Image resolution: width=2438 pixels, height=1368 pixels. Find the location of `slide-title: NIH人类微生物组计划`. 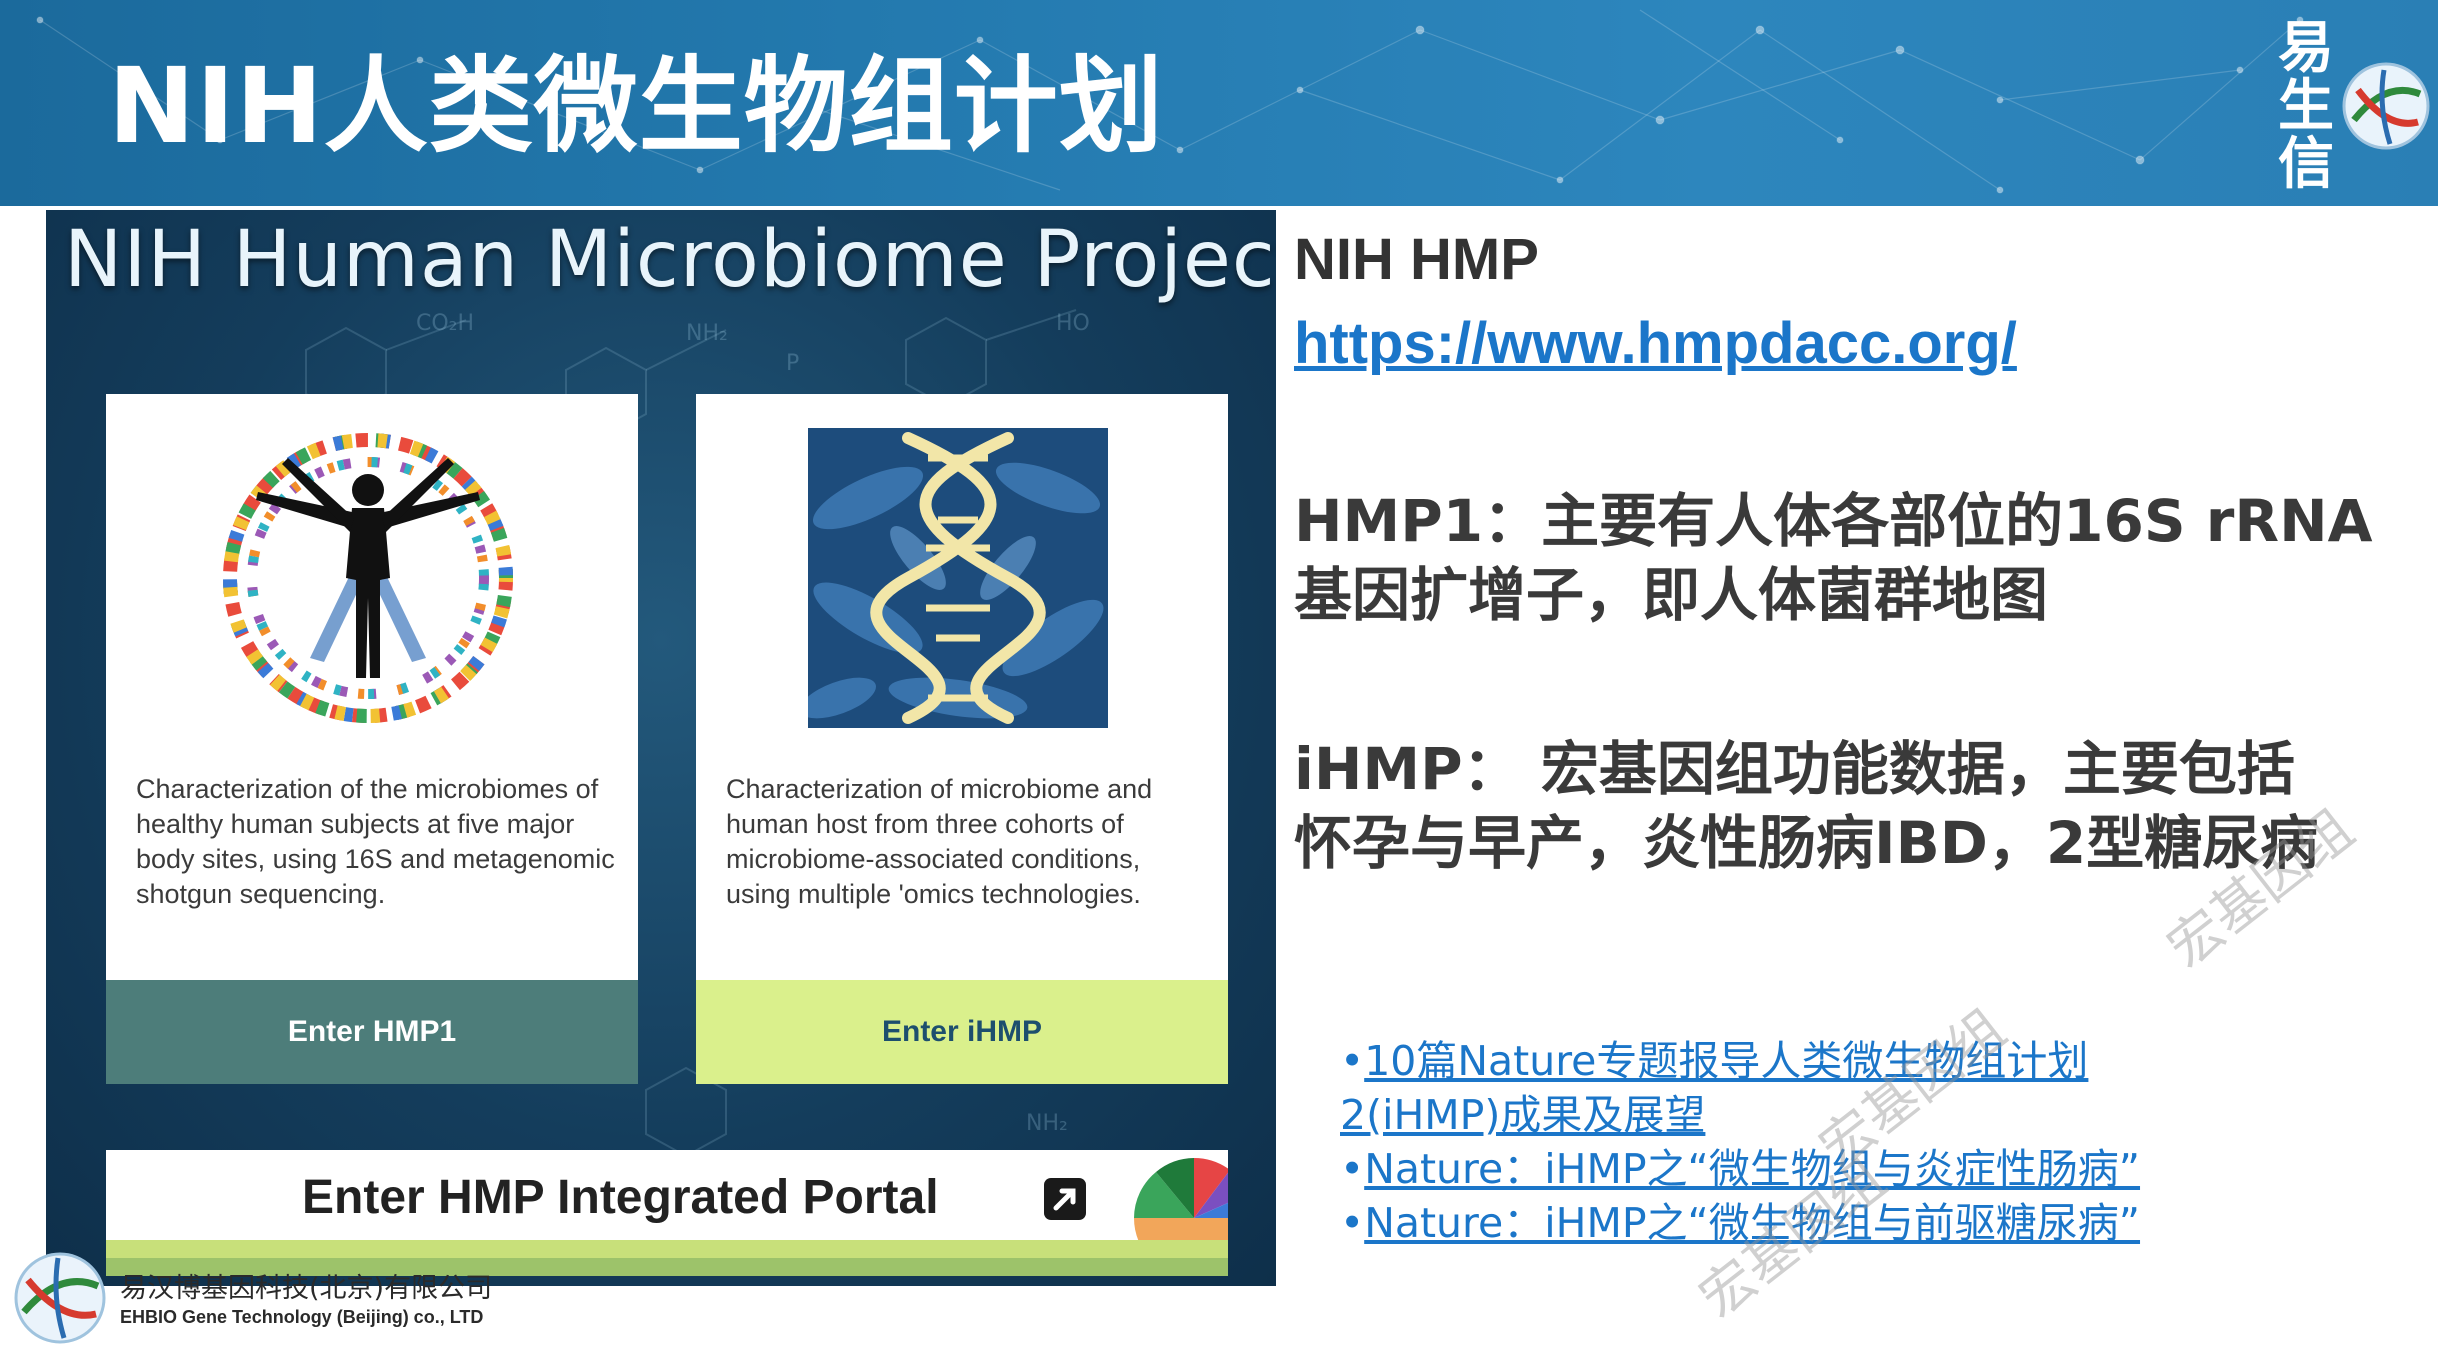

slide-title: NIH人类微生物组计划 is located at coordinates (636, 106).